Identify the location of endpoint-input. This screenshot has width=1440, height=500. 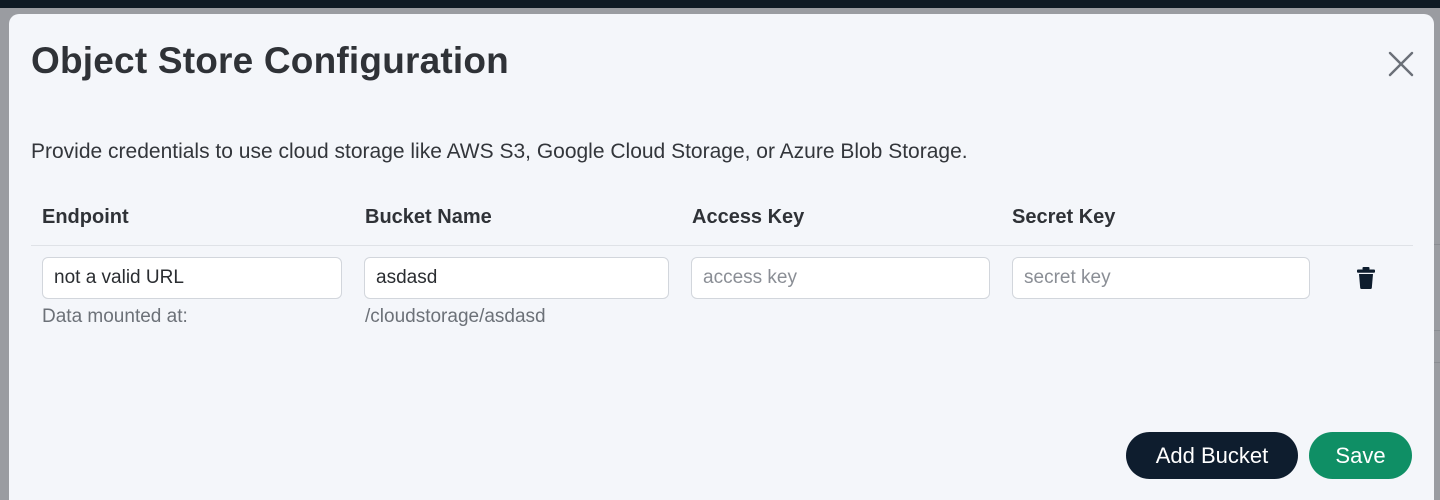
(192, 278).